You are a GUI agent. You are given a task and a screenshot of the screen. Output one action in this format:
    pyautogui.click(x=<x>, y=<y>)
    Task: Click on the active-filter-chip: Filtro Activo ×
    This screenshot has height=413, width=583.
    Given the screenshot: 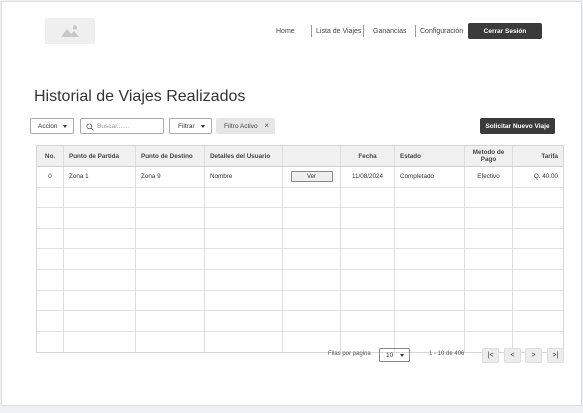 What is the action you would take?
    pyautogui.click(x=245, y=126)
    